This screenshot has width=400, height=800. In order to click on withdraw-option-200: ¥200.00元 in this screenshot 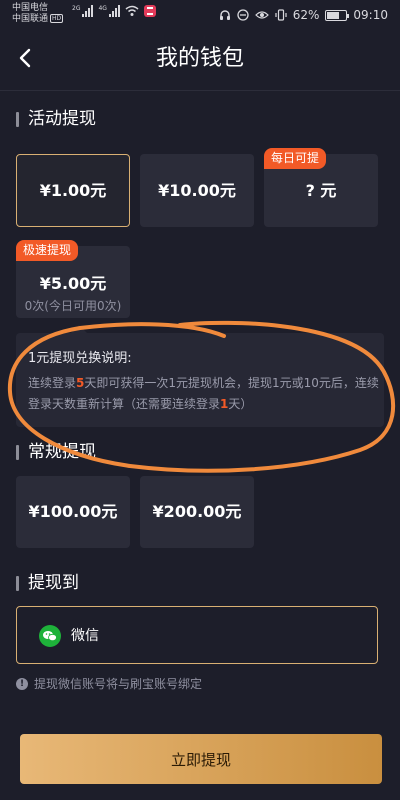, I will do `click(197, 512)`.